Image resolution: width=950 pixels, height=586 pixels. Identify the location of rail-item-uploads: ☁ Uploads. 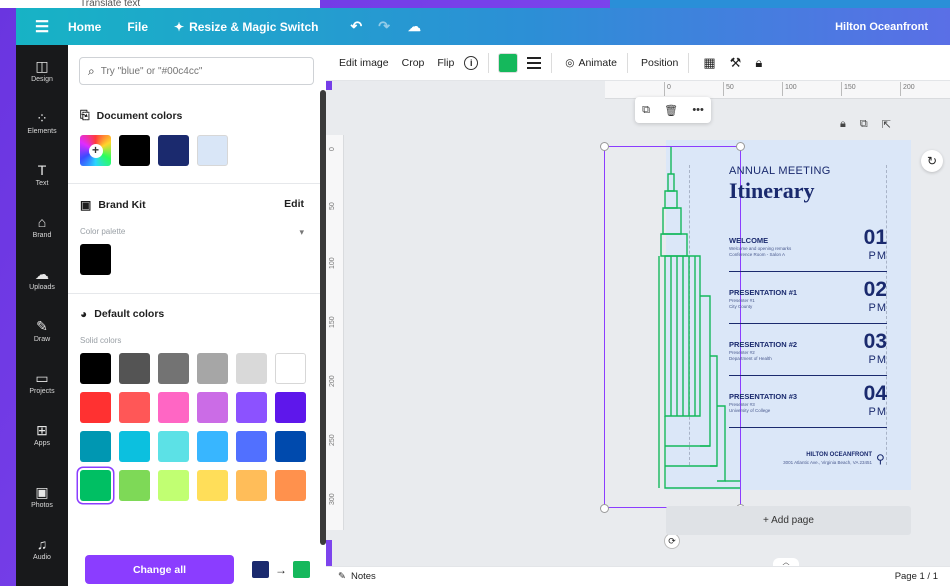
(42, 279).